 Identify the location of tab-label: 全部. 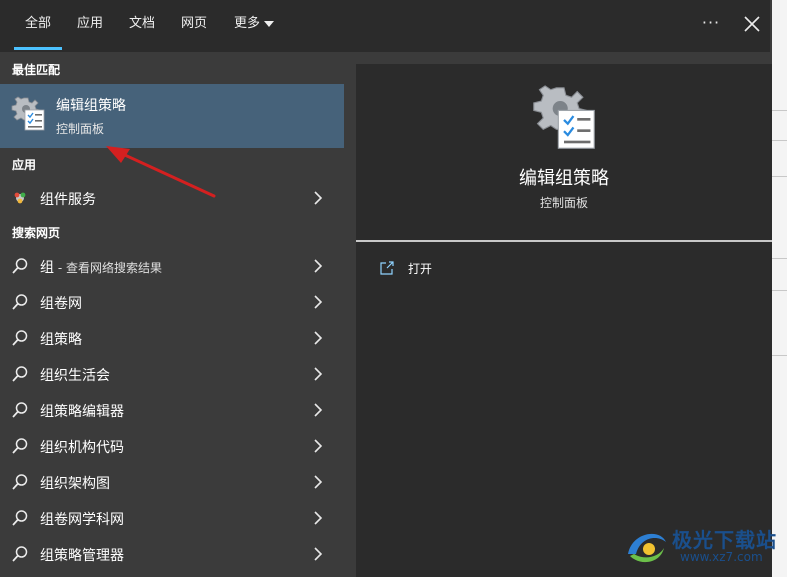
(37, 23).